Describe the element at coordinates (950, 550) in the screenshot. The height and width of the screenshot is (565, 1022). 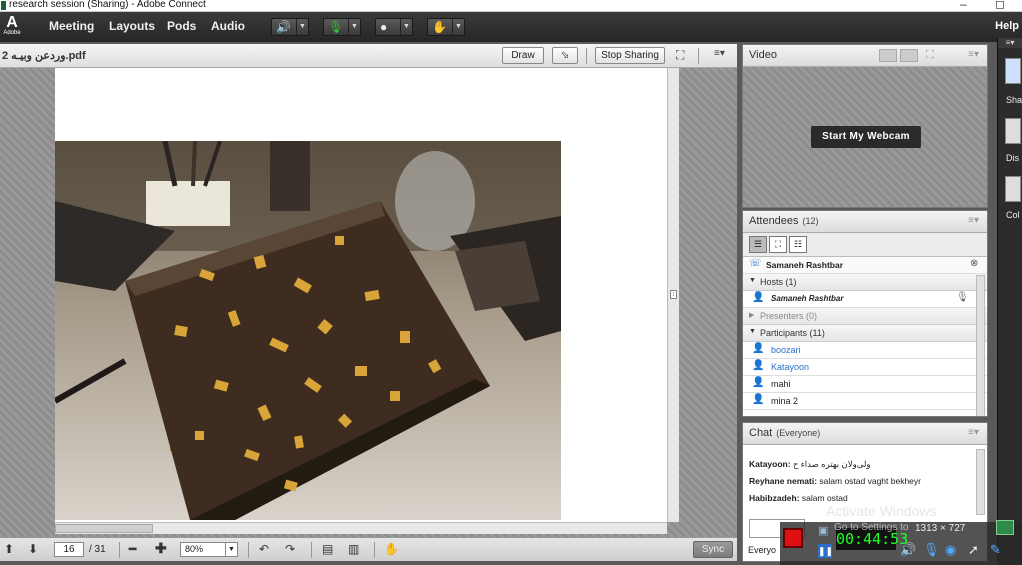
I see `webcam-icon: ◉` at that location.